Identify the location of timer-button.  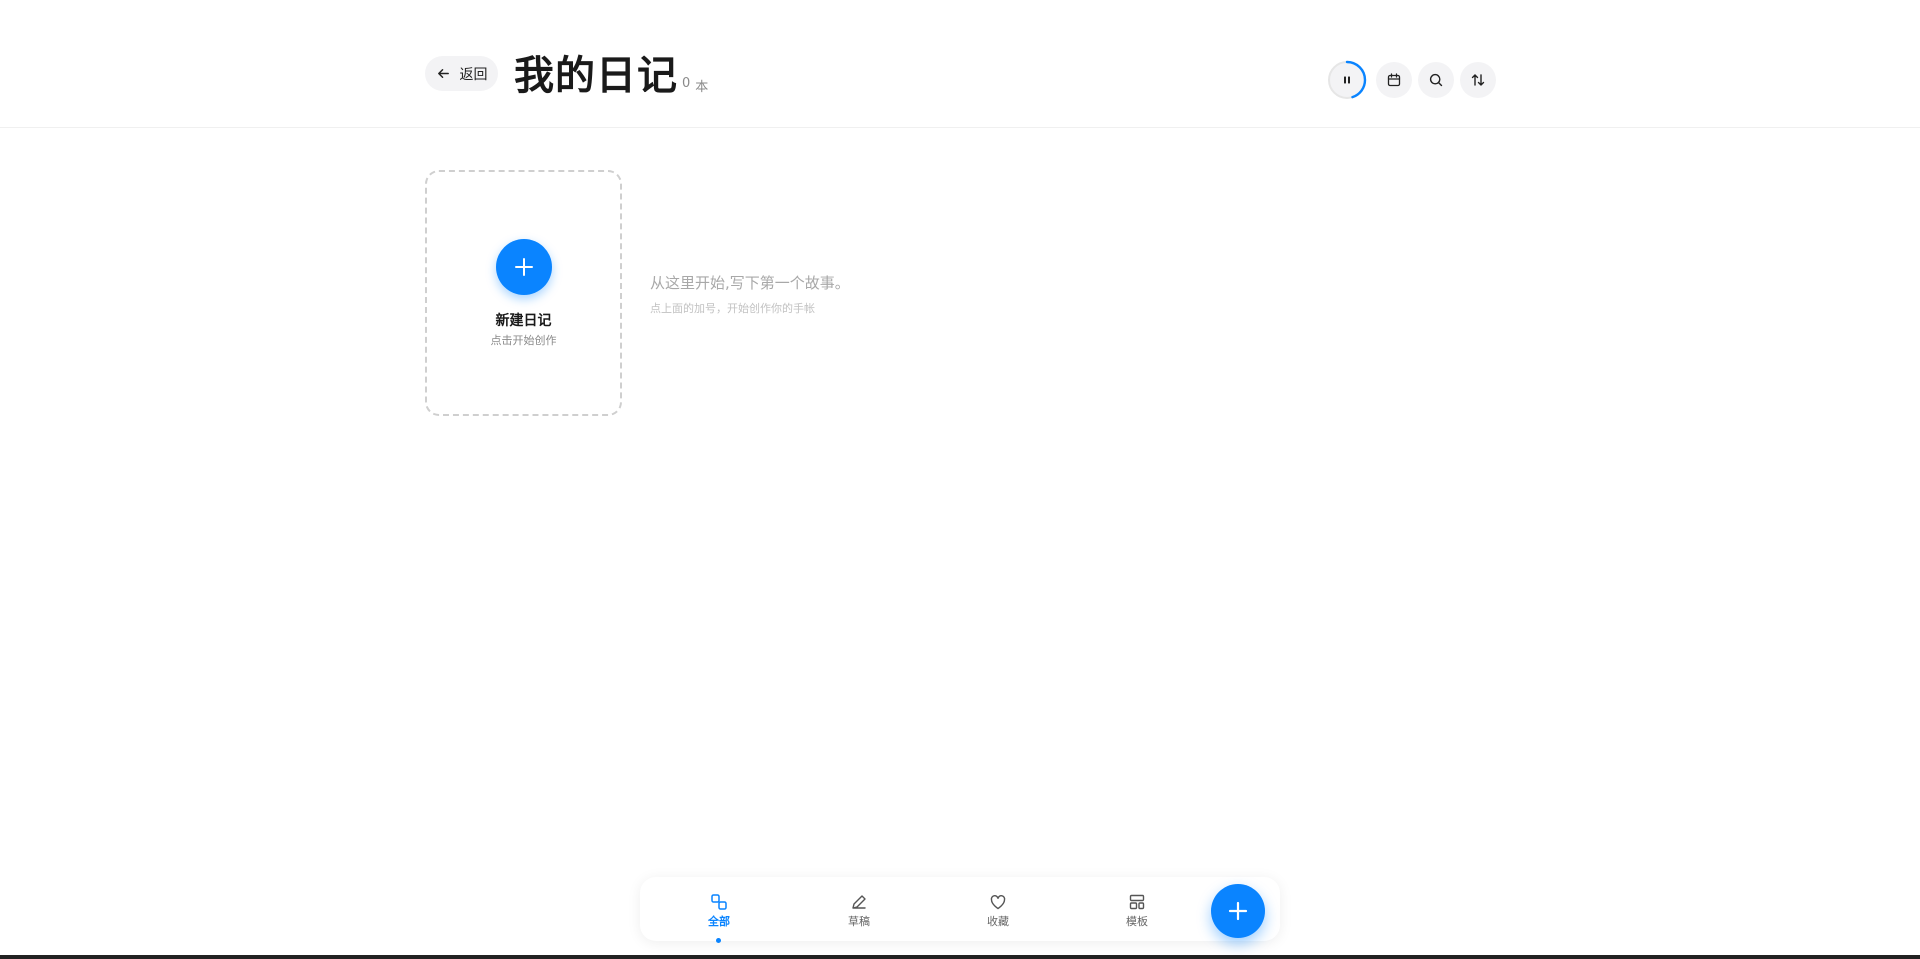
(1347, 80).